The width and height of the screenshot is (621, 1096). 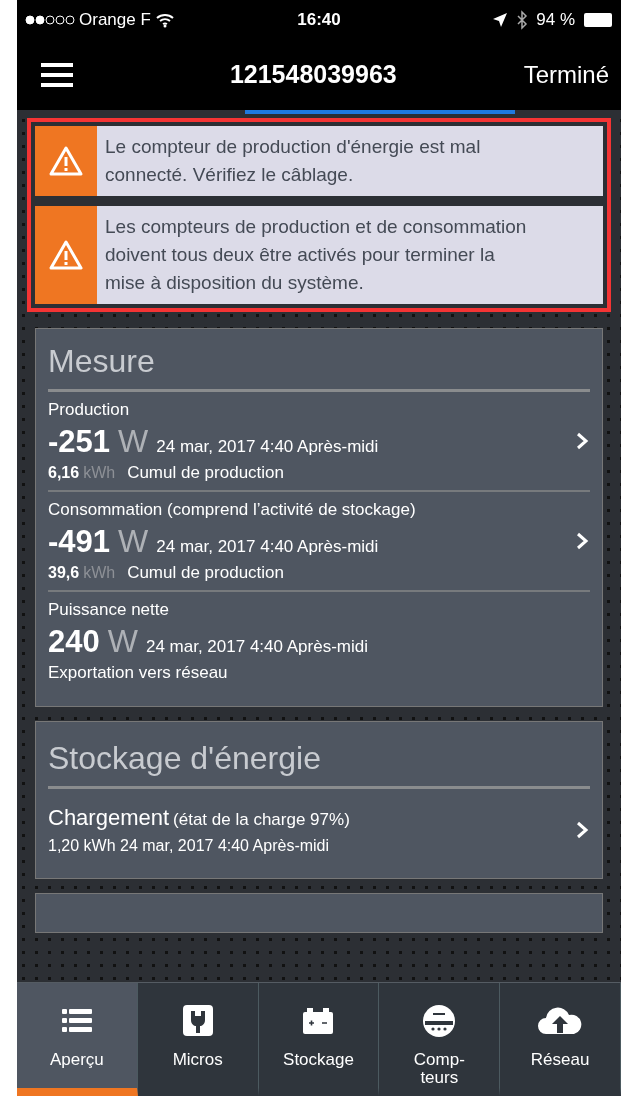 I want to click on status-time: 16:40, so click(x=319, y=20).